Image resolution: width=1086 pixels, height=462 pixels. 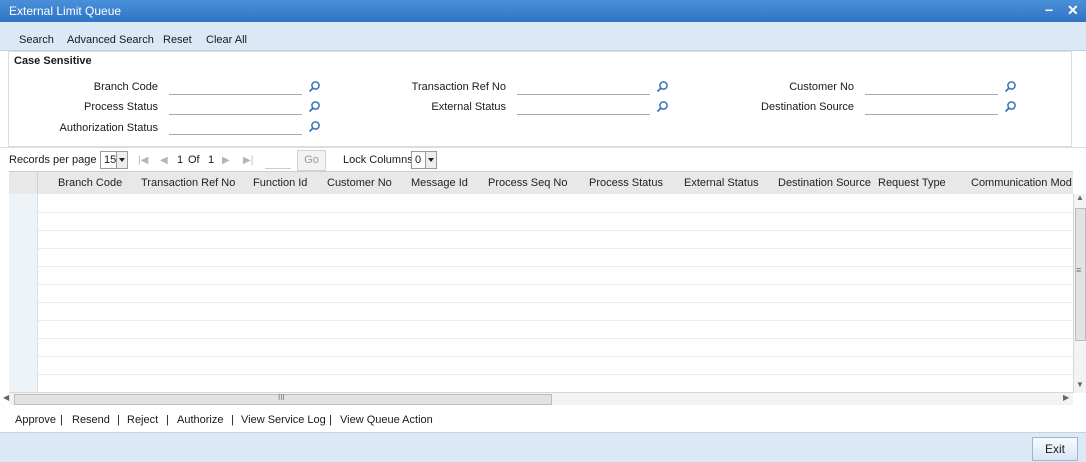 I want to click on reject-link: Reject, so click(x=142, y=420).